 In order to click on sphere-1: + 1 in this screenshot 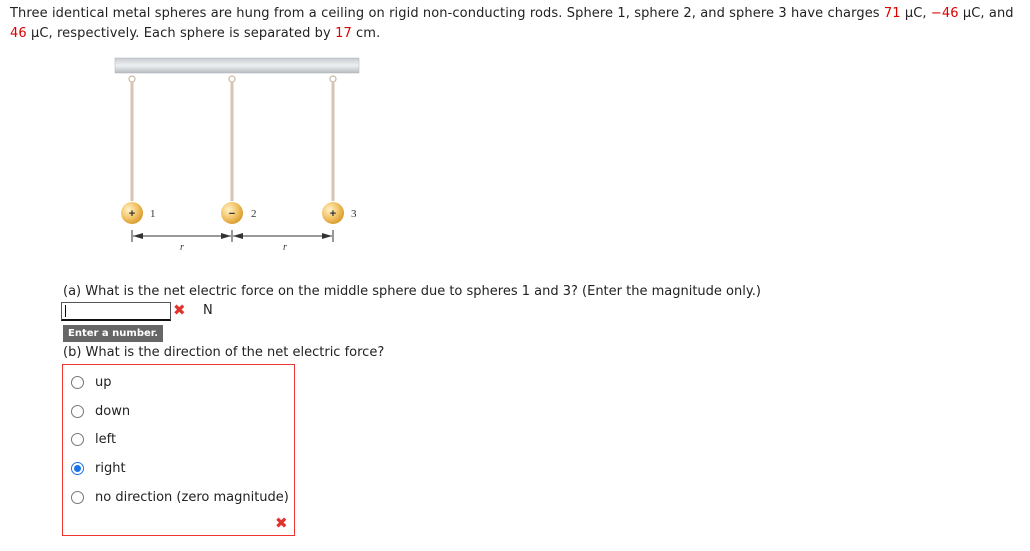, I will do `click(138, 213)`.